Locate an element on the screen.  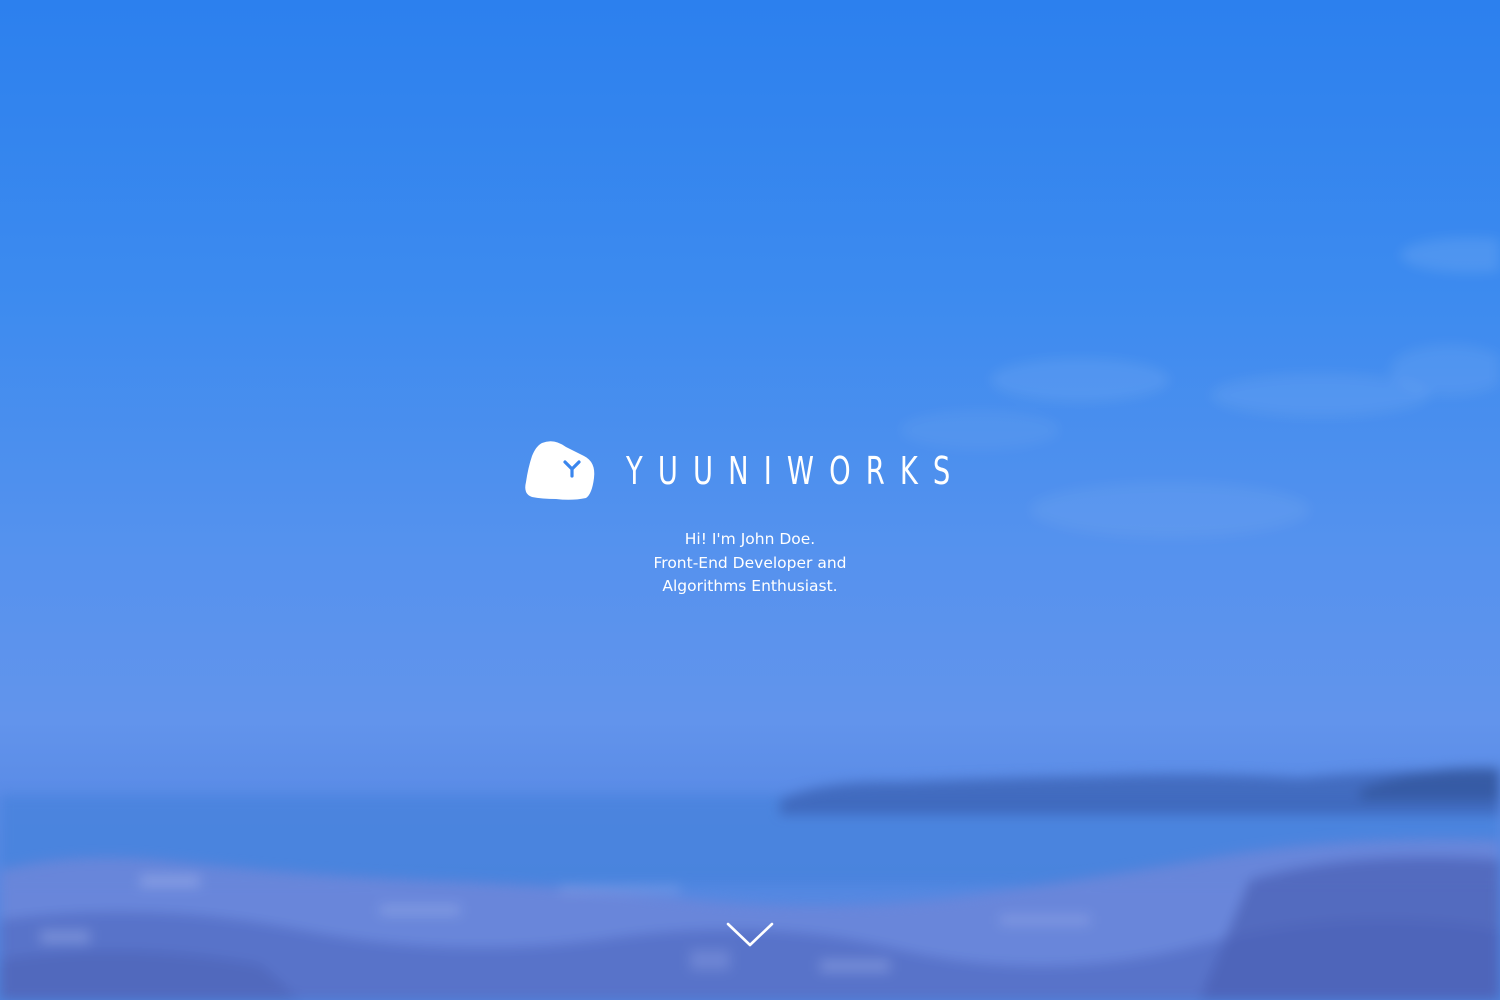
chevron-down-icon is located at coordinates (750, 934).